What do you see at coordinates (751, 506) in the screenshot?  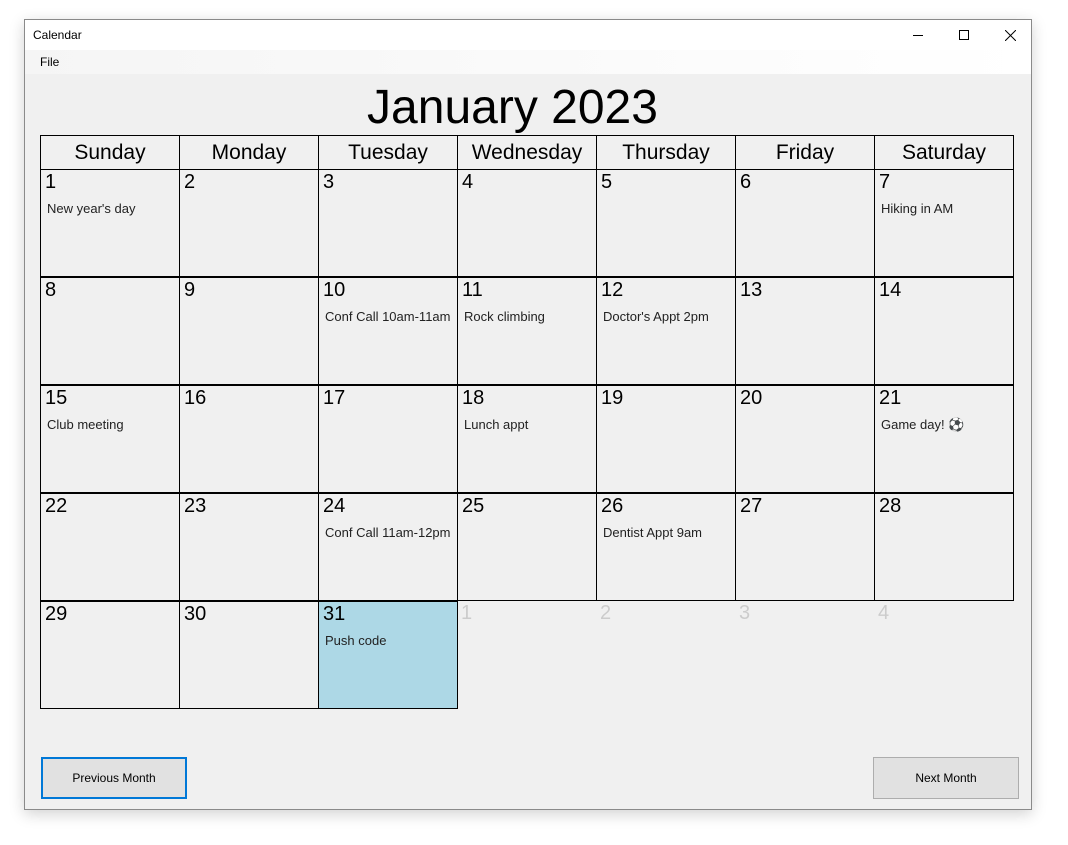 I see `day-number: 27` at bounding box center [751, 506].